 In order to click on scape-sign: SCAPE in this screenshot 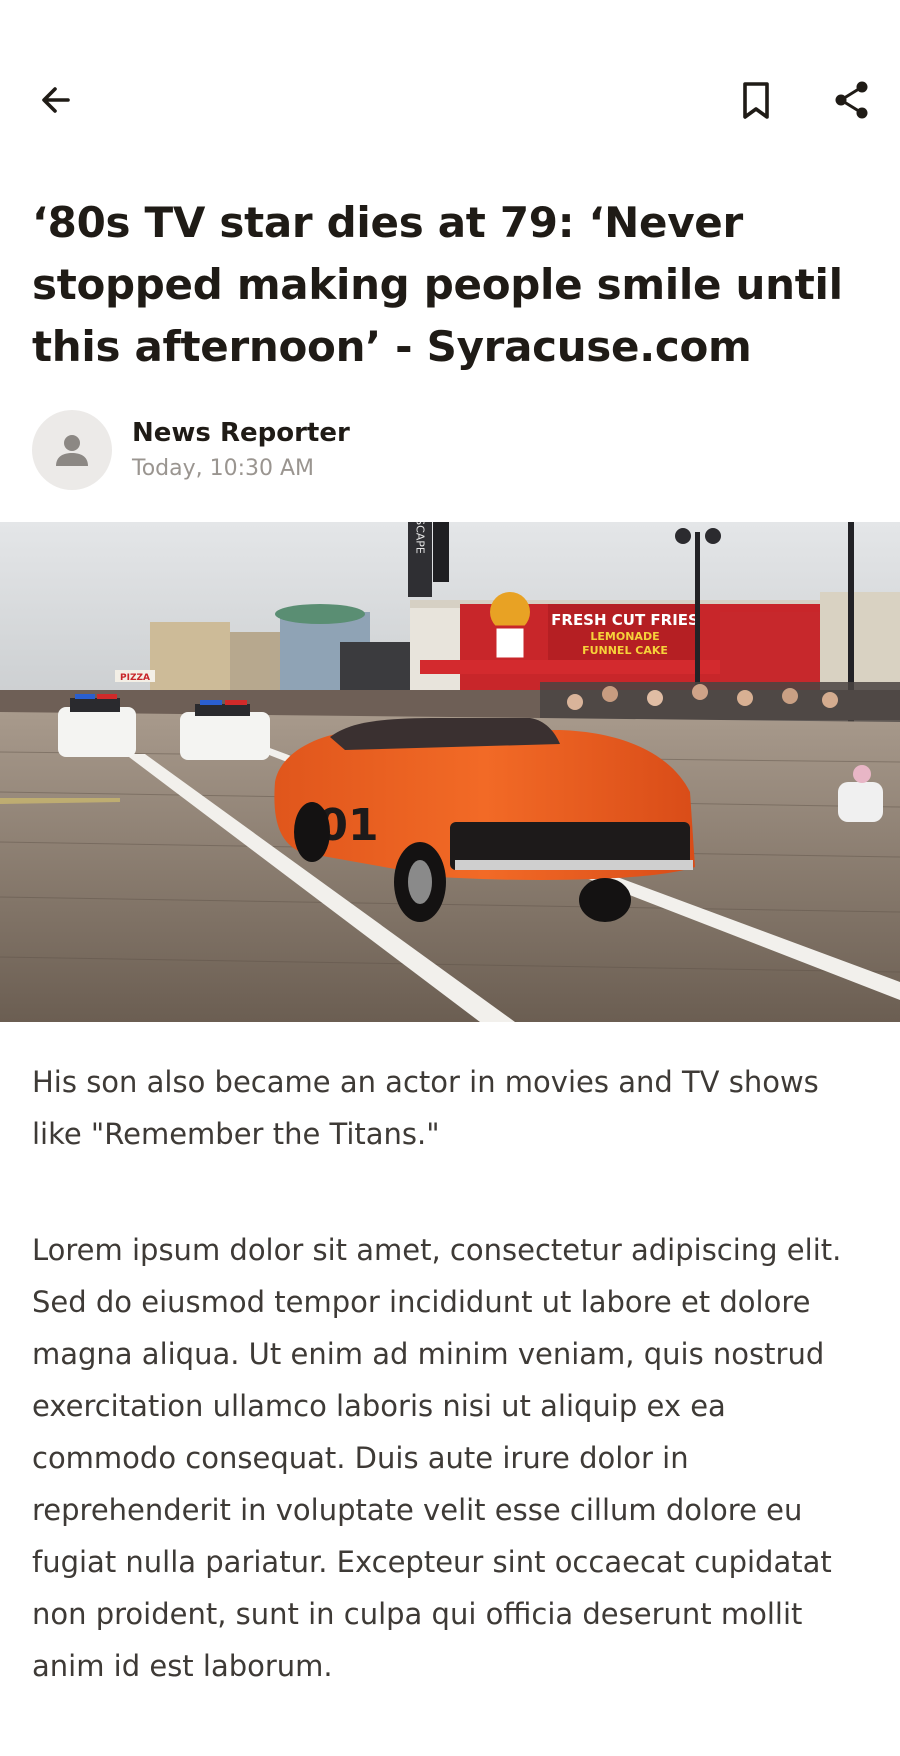, I will do `click(420, 538)`.